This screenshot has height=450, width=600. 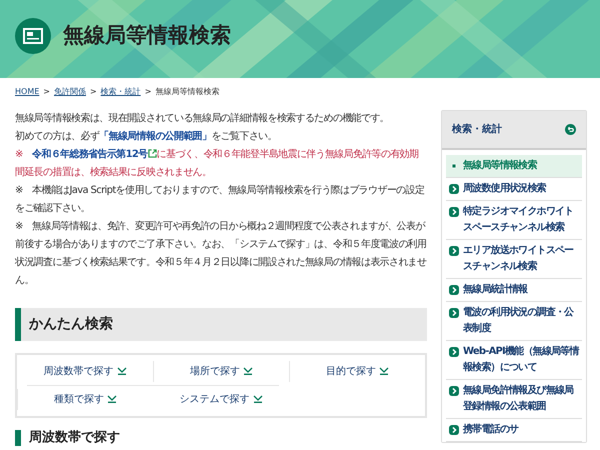 What do you see at coordinates (120, 92) in the screenshot?
I see `breadcrumb-link: 検索・統計` at bounding box center [120, 92].